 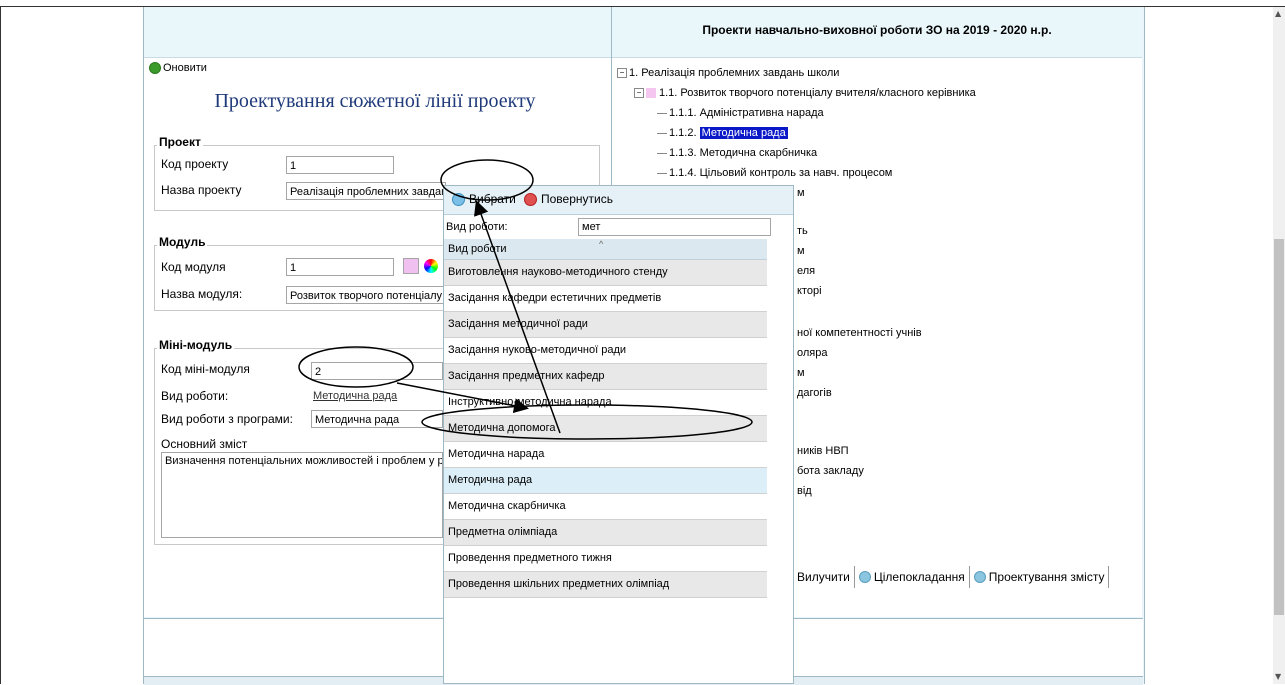 What do you see at coordinates (605, 585) in the screenshot?
I see `list-item: Проведення шкільних предметних олімпіад` at bounding box center [605, 585].